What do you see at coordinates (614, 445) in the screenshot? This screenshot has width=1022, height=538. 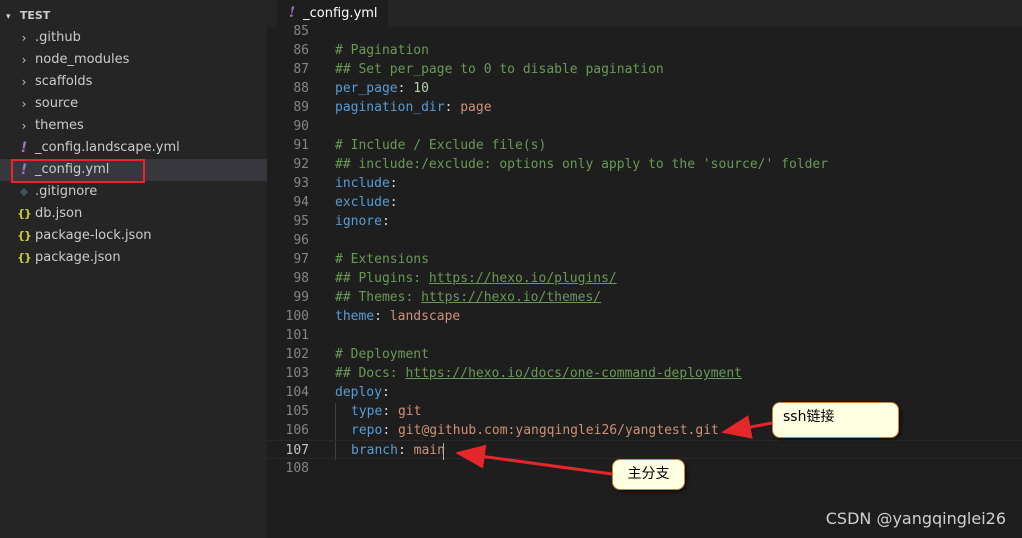 I see `annotation-arrows` at bounding box center [614, 445].